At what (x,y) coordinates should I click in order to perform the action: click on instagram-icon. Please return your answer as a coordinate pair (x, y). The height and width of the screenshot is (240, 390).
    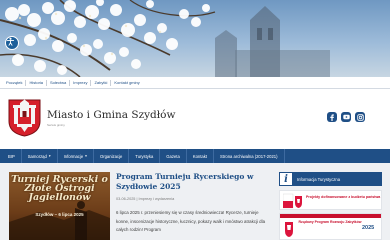
    Looking at the image, I should click on (360, 117).